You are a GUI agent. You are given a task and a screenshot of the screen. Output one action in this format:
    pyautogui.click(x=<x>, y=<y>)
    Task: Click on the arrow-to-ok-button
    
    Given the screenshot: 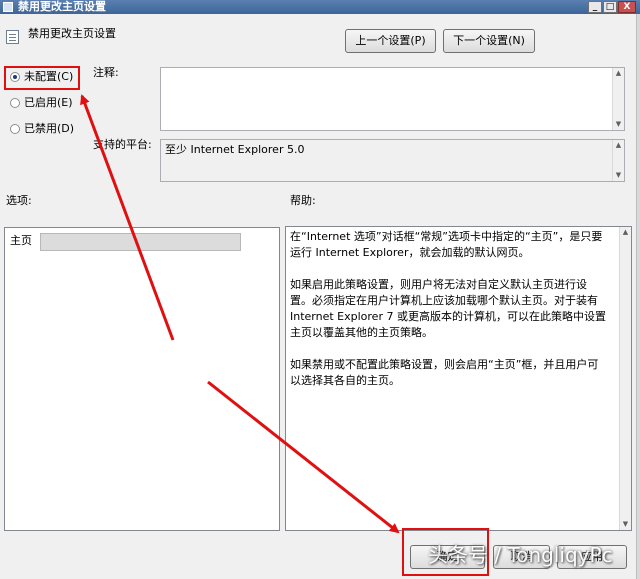 What is the action you would take?
    pyautogui.click(x=303, y=457)
    